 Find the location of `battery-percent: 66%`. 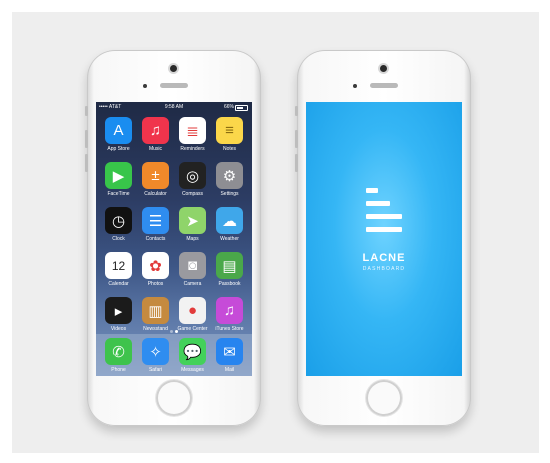

battery-percent: 66% is located at coordinates (228, 107).